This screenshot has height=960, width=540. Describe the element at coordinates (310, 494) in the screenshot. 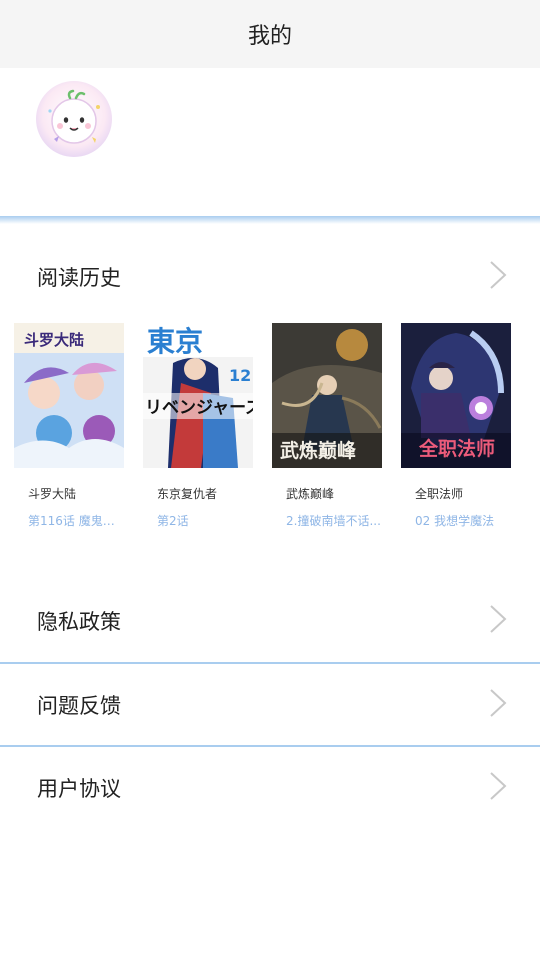

I see `comic-title: 武炼巅峰` at that location.